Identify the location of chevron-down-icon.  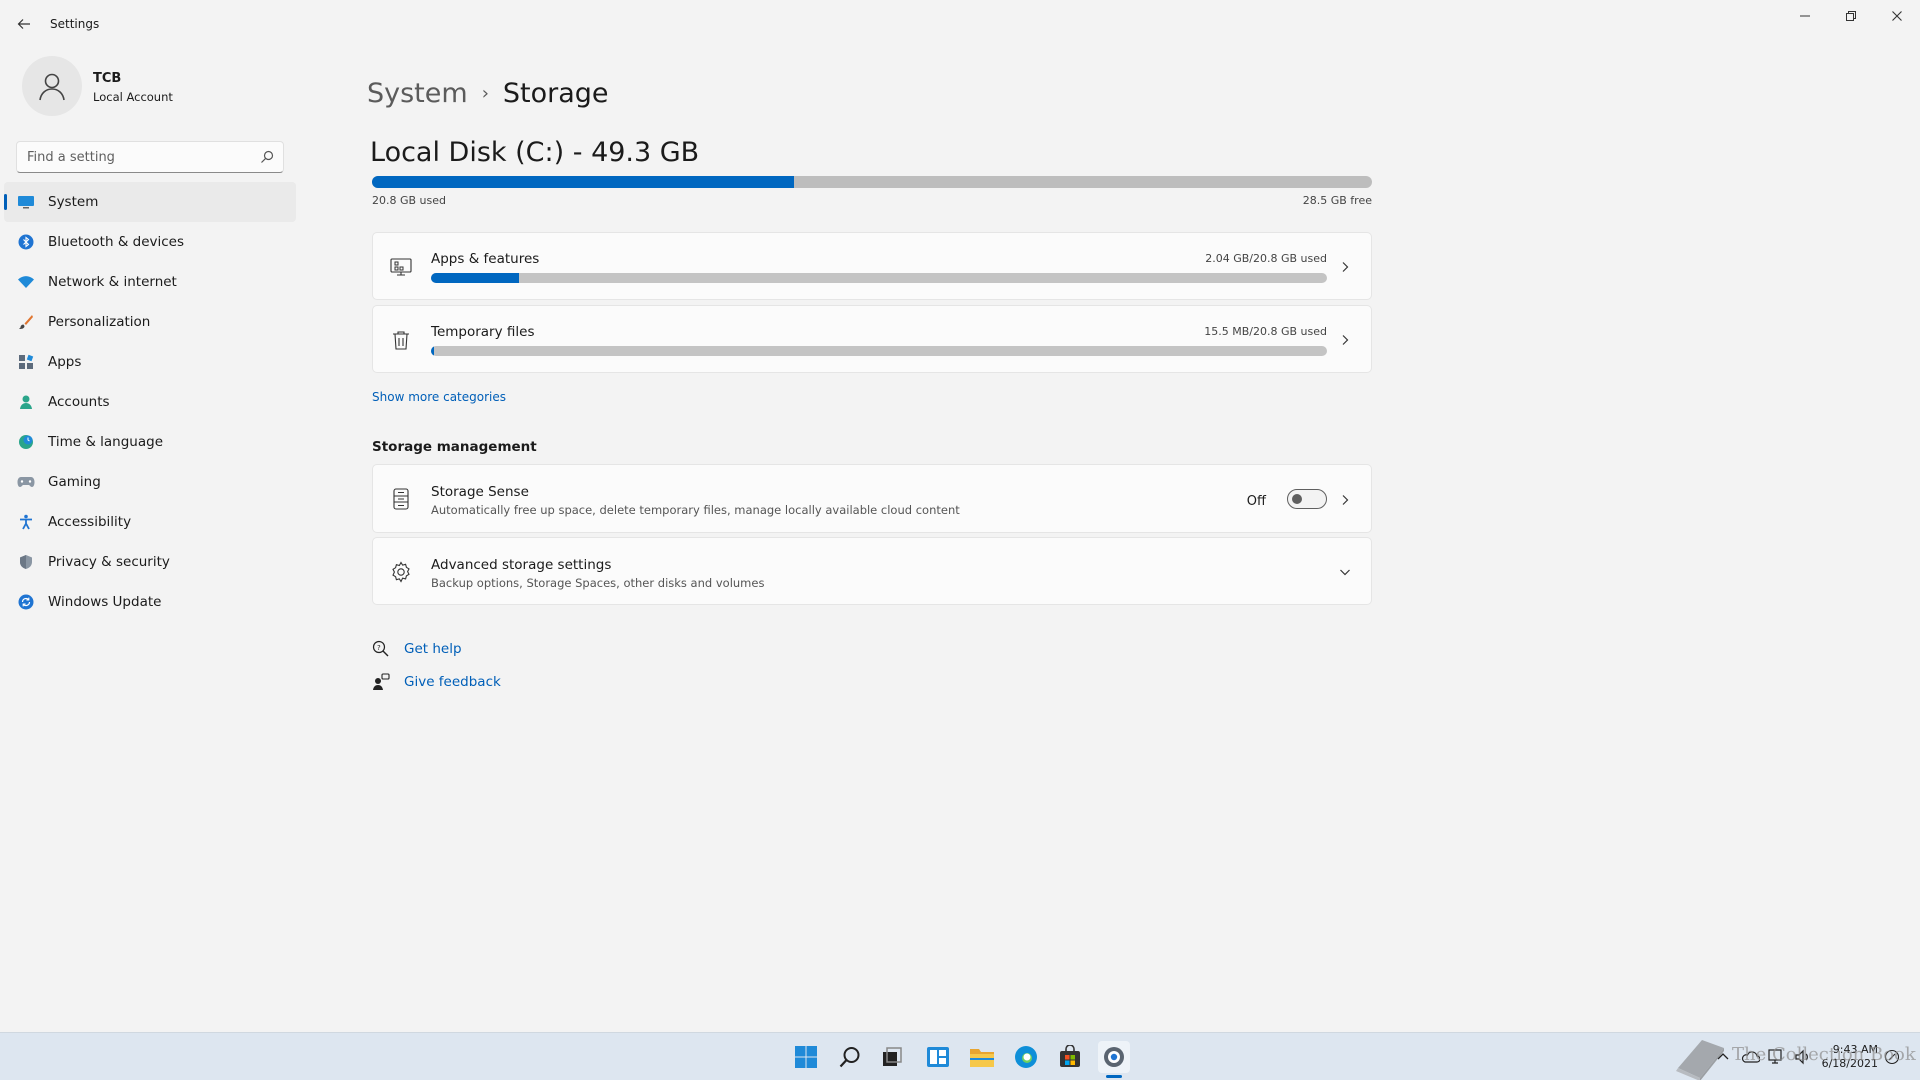
(1345, 572).